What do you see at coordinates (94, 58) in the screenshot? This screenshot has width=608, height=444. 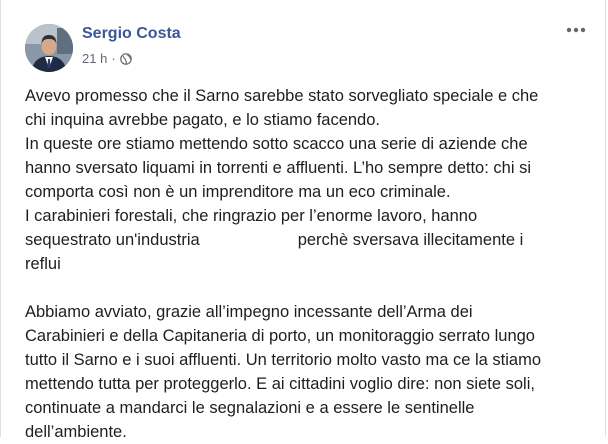 I see `post-timestamp: 21 h` at bounding box center [94, 58].